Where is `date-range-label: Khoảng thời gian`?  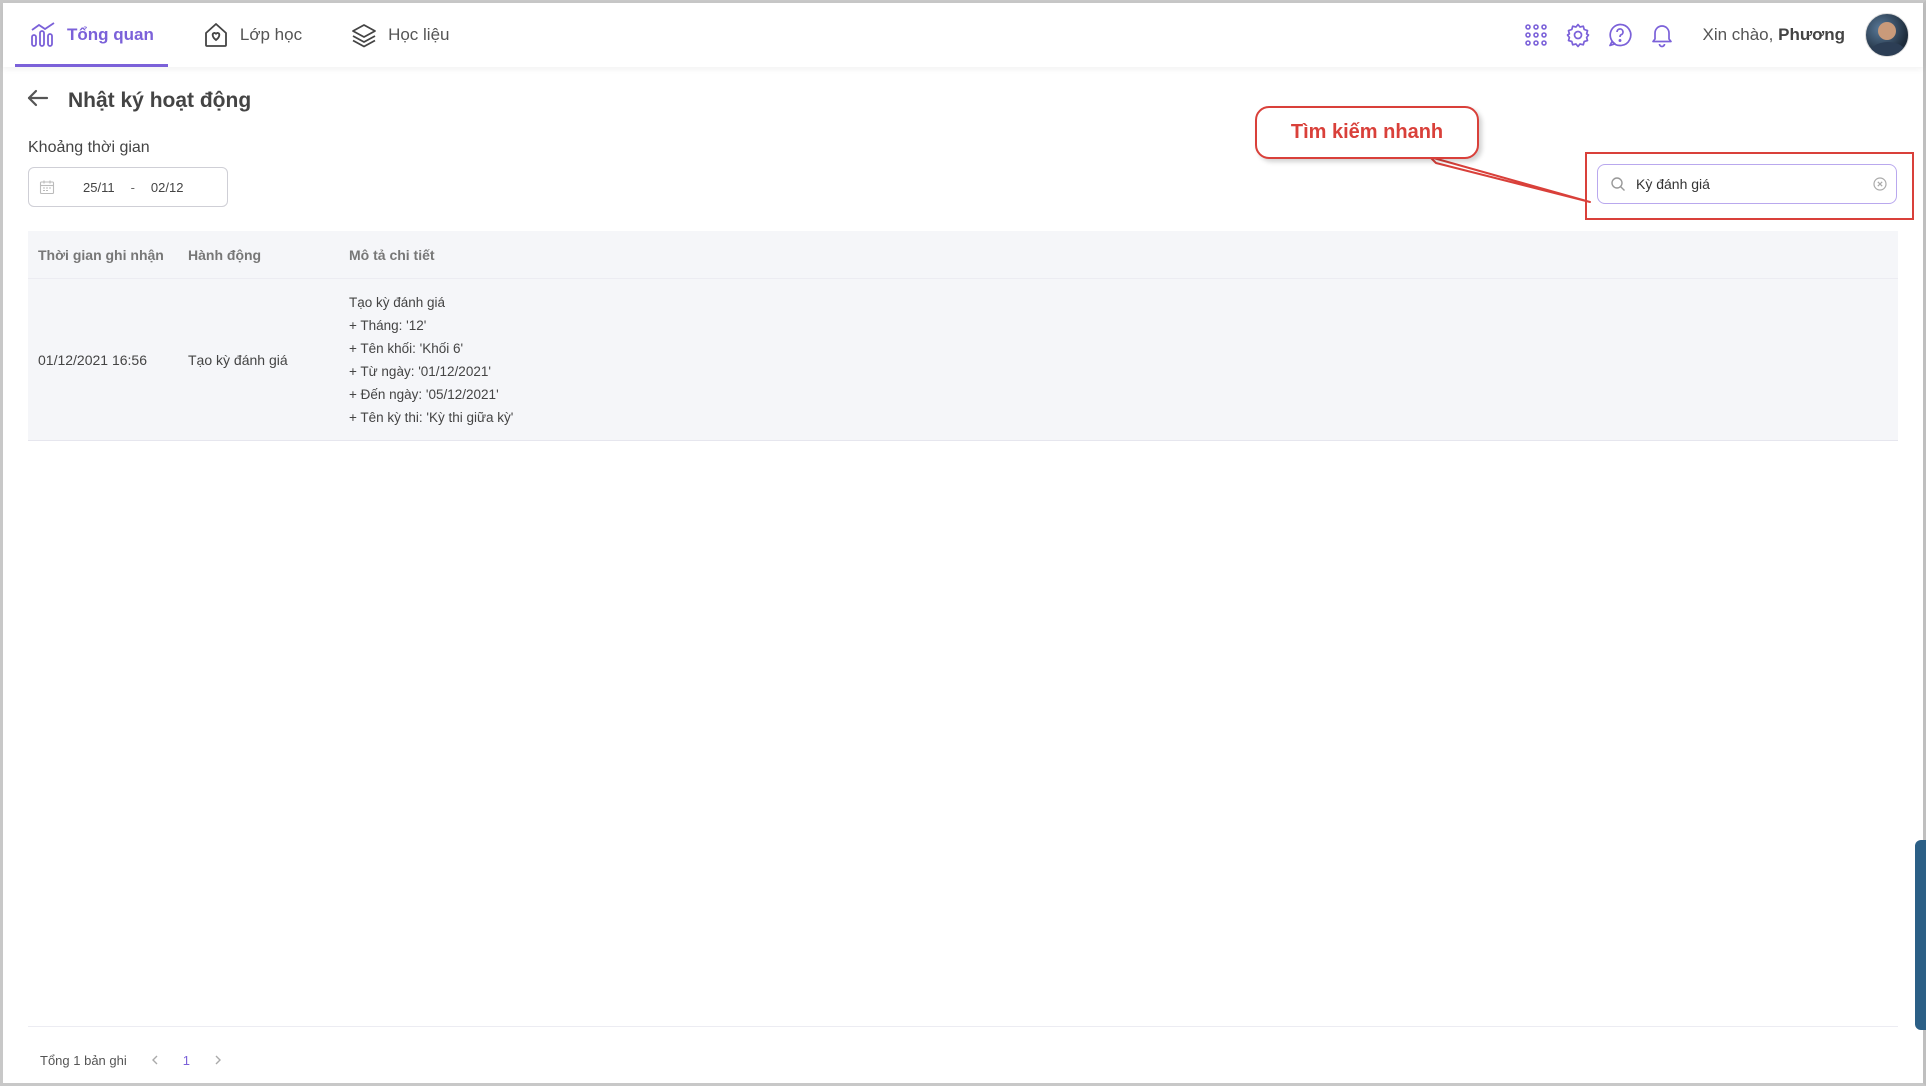 date-range-label: Khoảng thời gian is located at coordinates (89, 147).